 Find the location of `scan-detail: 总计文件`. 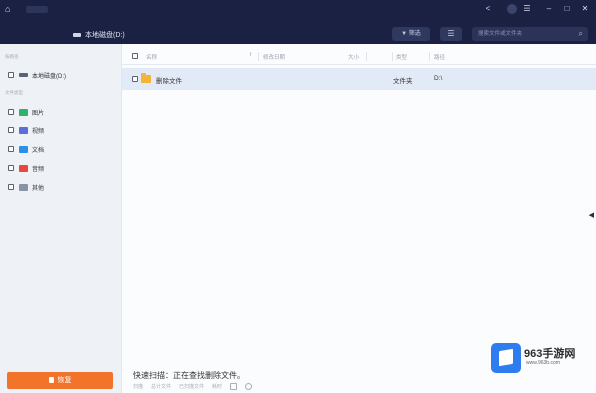

scan-detail: 总计文件 is located at coordinates (161, 387).